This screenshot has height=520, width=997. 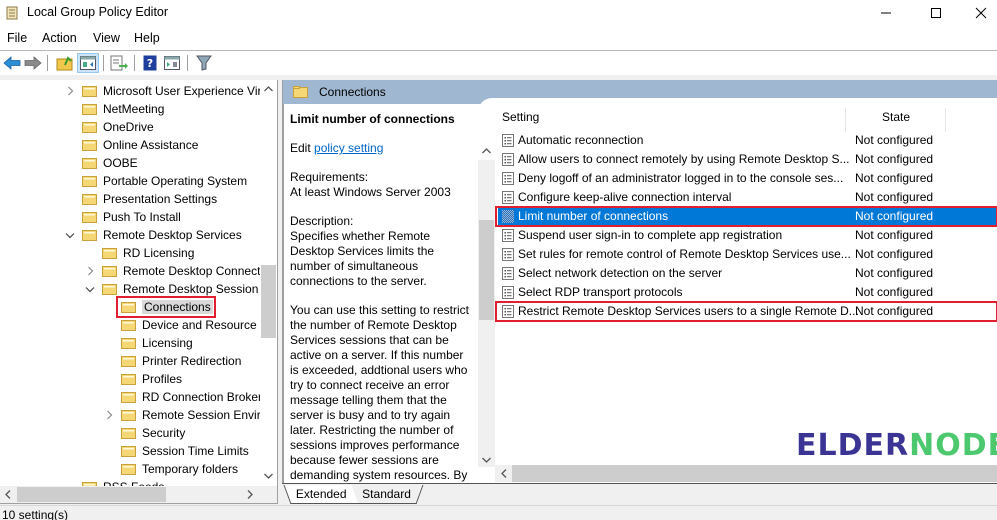 What do you see at coordinates (172, 63) in the screenshot?
I see `show-hide-action-pane-button` at bounding box center [172, 63].